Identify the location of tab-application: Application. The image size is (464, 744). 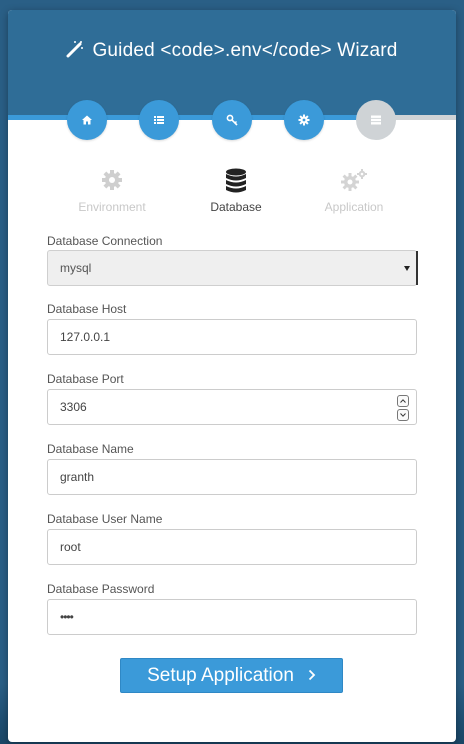
(354, 191).